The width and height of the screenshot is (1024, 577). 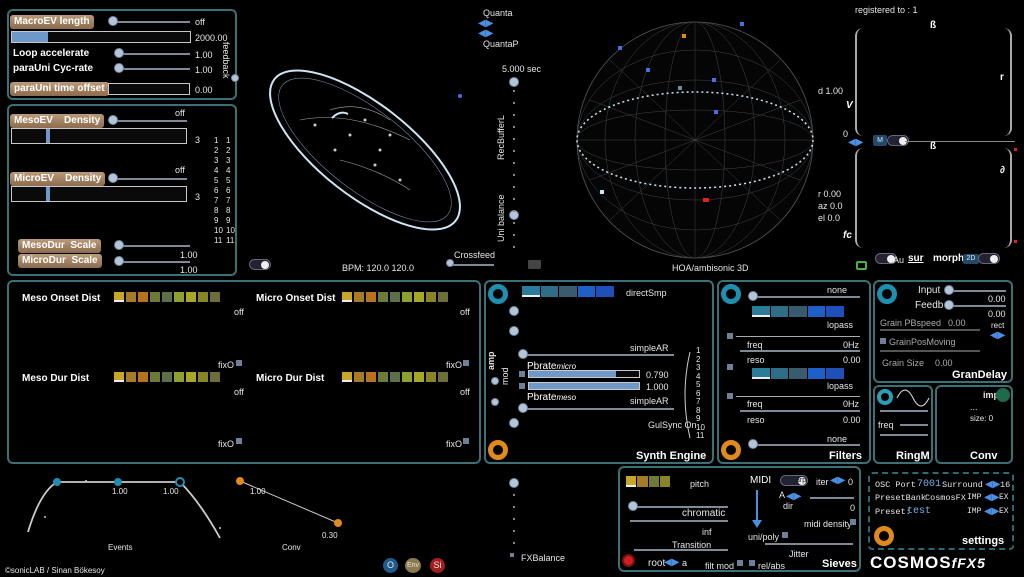 What do you see at coordinates (880, 140) in the screenshot?
I see `m-button: M` at bounding box center [880, 140].